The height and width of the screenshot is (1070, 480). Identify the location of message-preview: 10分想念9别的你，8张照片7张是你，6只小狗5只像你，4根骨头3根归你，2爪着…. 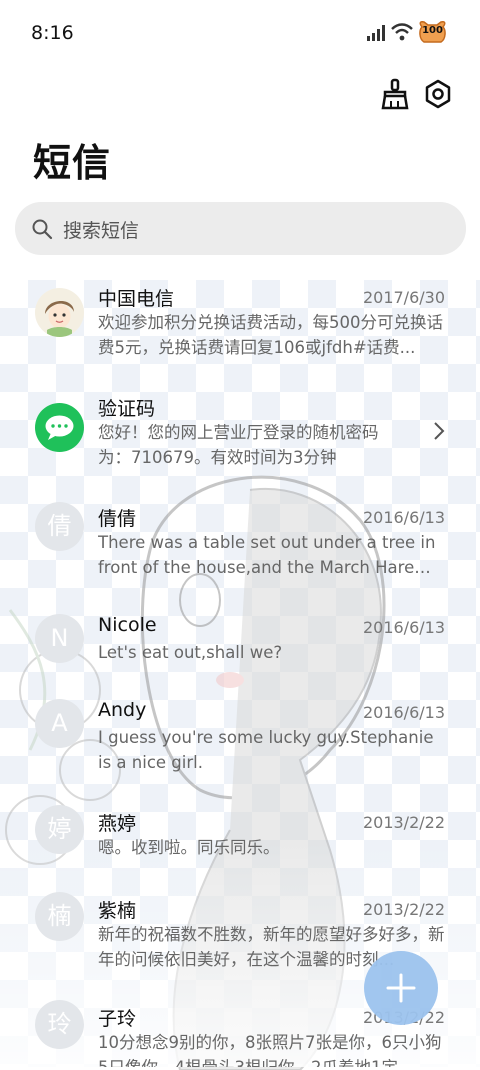
(270, 1050).